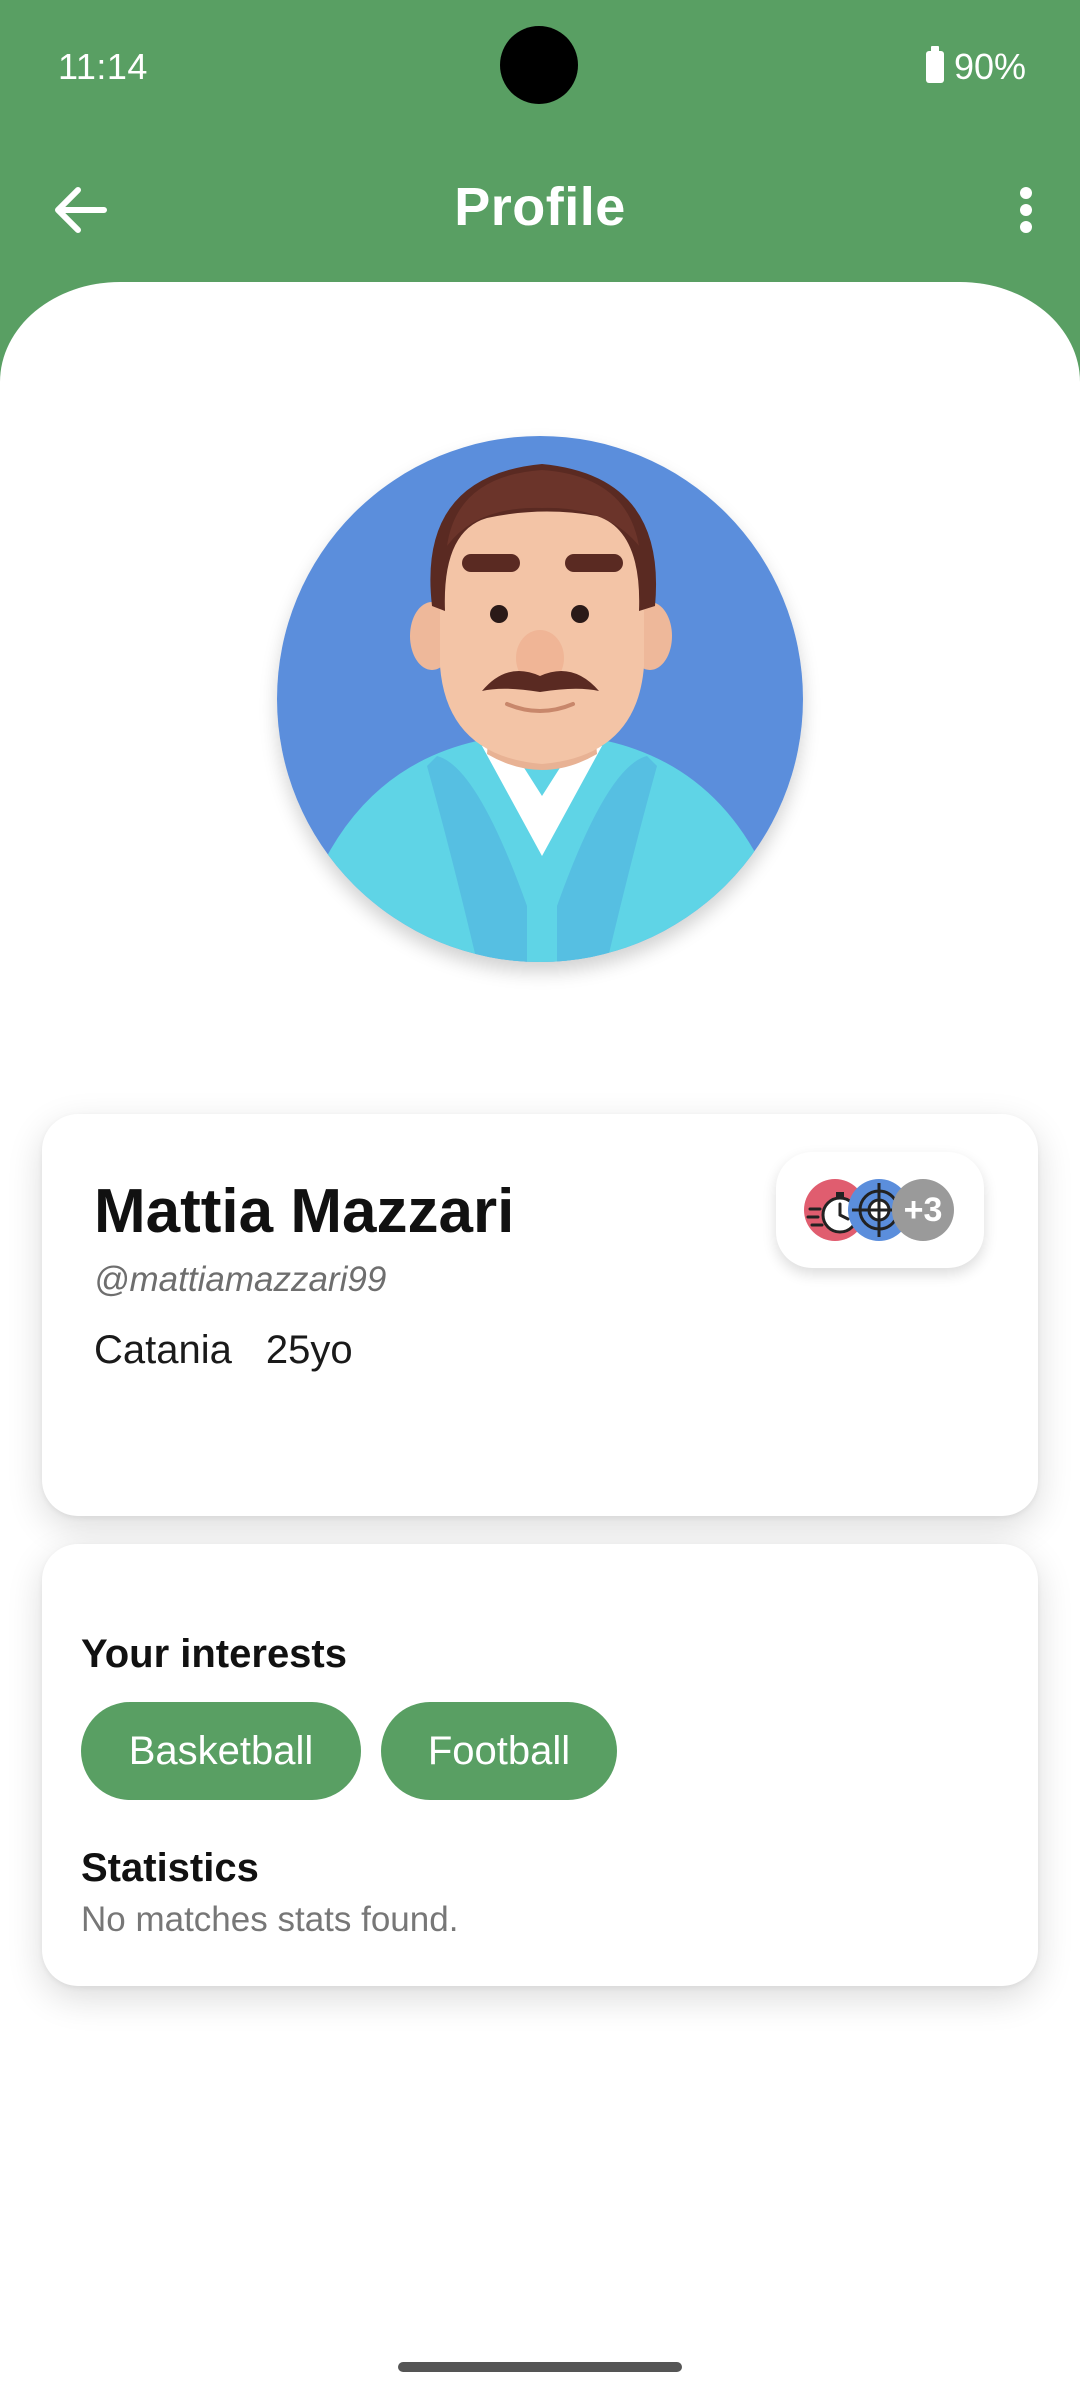 Image resolution: width=1080 pixels, height=2400 pixels. What do you see at coordinates (270, 1919) in the screenshot?
I see `statistics-empty-text: No matches stats found.` at bounding box center [270, 1919].